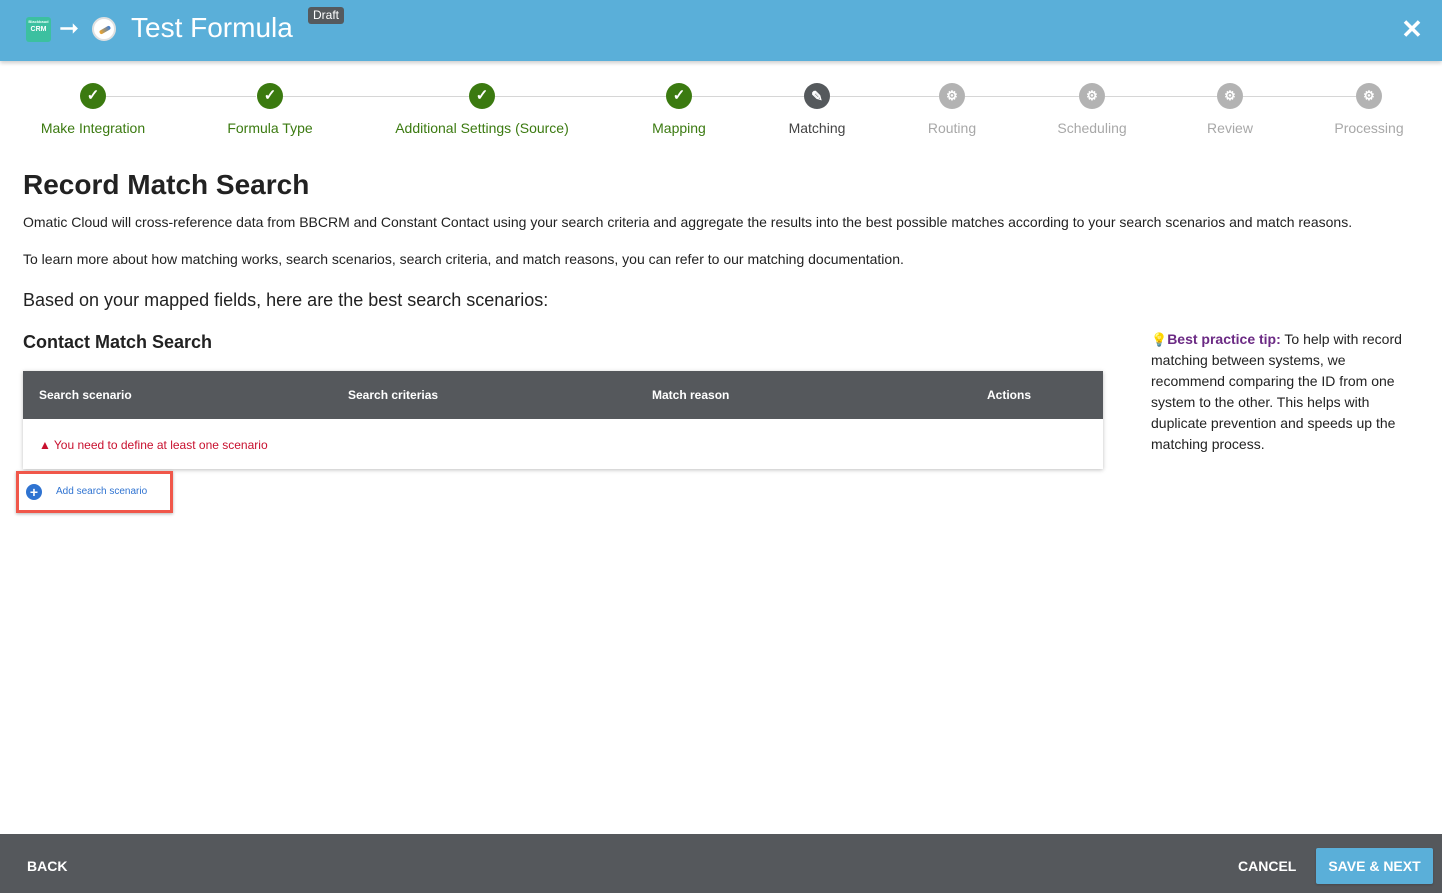  I want to click on column-header-match-reason: Match reason, so click(691, 395).